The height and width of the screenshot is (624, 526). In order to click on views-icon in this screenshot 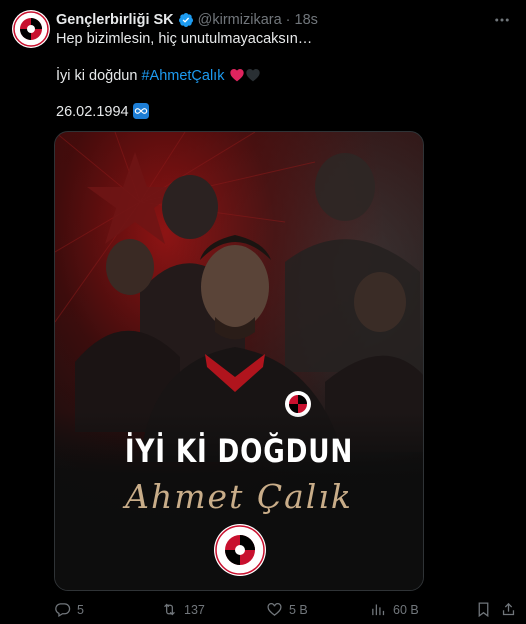, I will do `click(378, 610)`.